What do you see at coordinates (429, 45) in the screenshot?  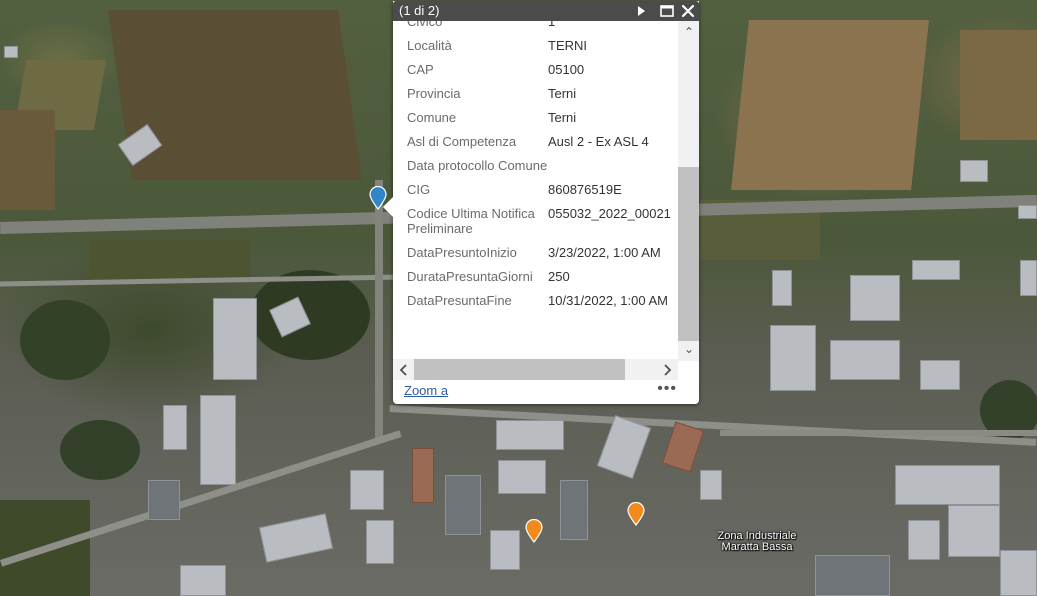 I see `attribute-key: Località` at bounding box center [429, 45].